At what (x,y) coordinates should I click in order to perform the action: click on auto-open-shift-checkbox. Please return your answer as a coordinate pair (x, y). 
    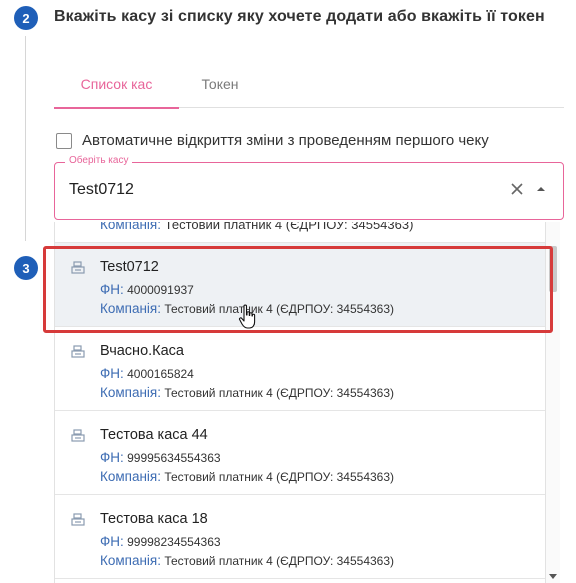
    Looking at the image, I should click on (64, 140).